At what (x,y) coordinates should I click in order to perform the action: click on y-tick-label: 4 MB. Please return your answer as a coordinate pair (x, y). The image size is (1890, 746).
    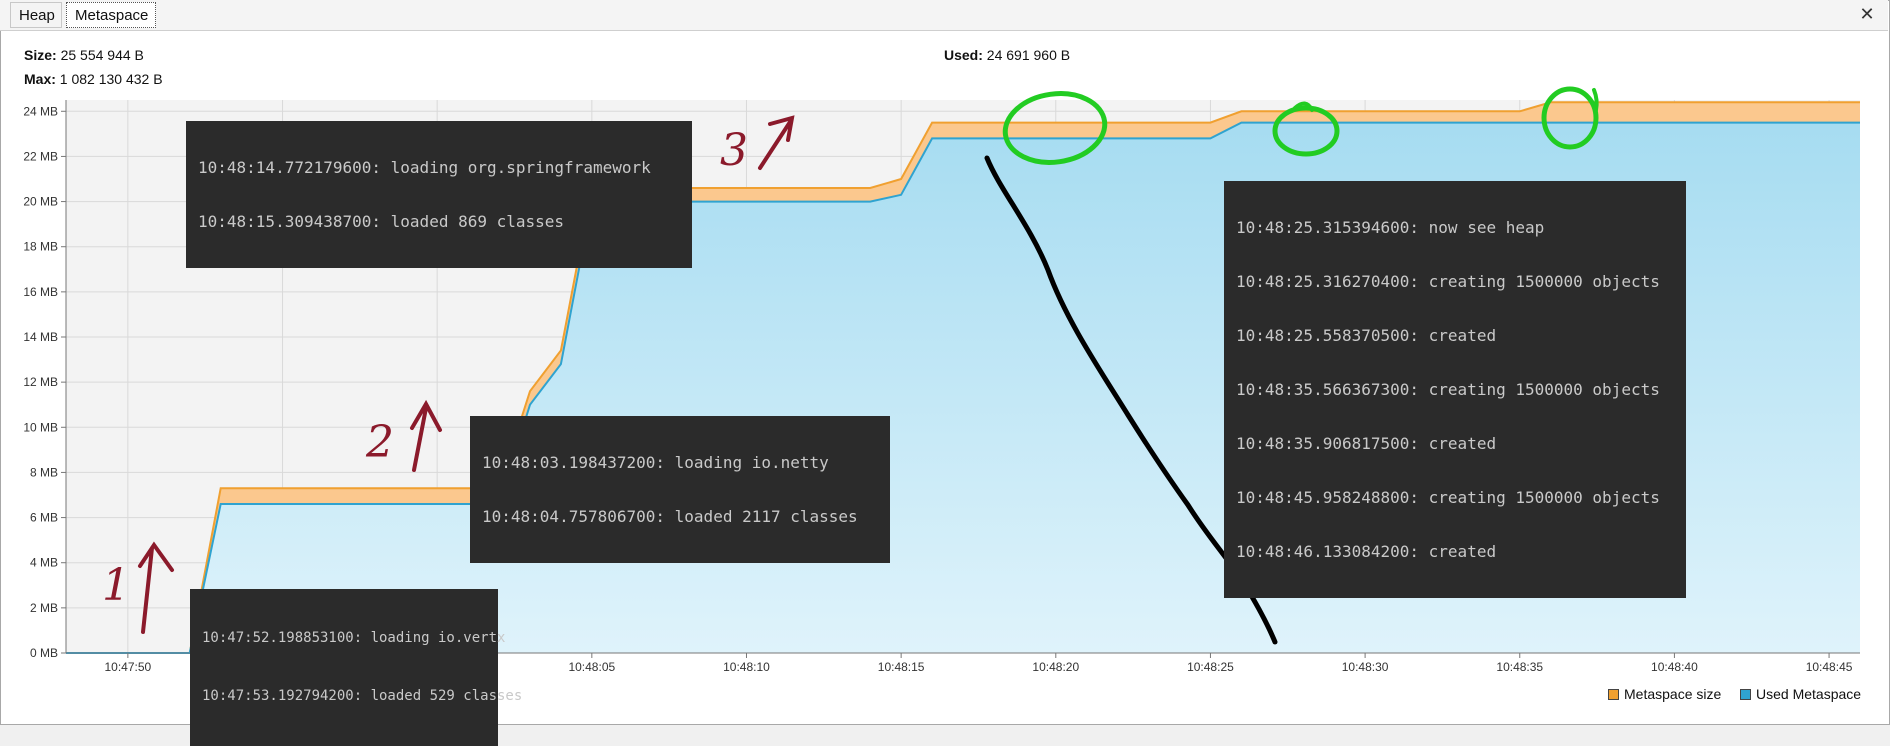
    Looking at the image, I should click on (44, 563).